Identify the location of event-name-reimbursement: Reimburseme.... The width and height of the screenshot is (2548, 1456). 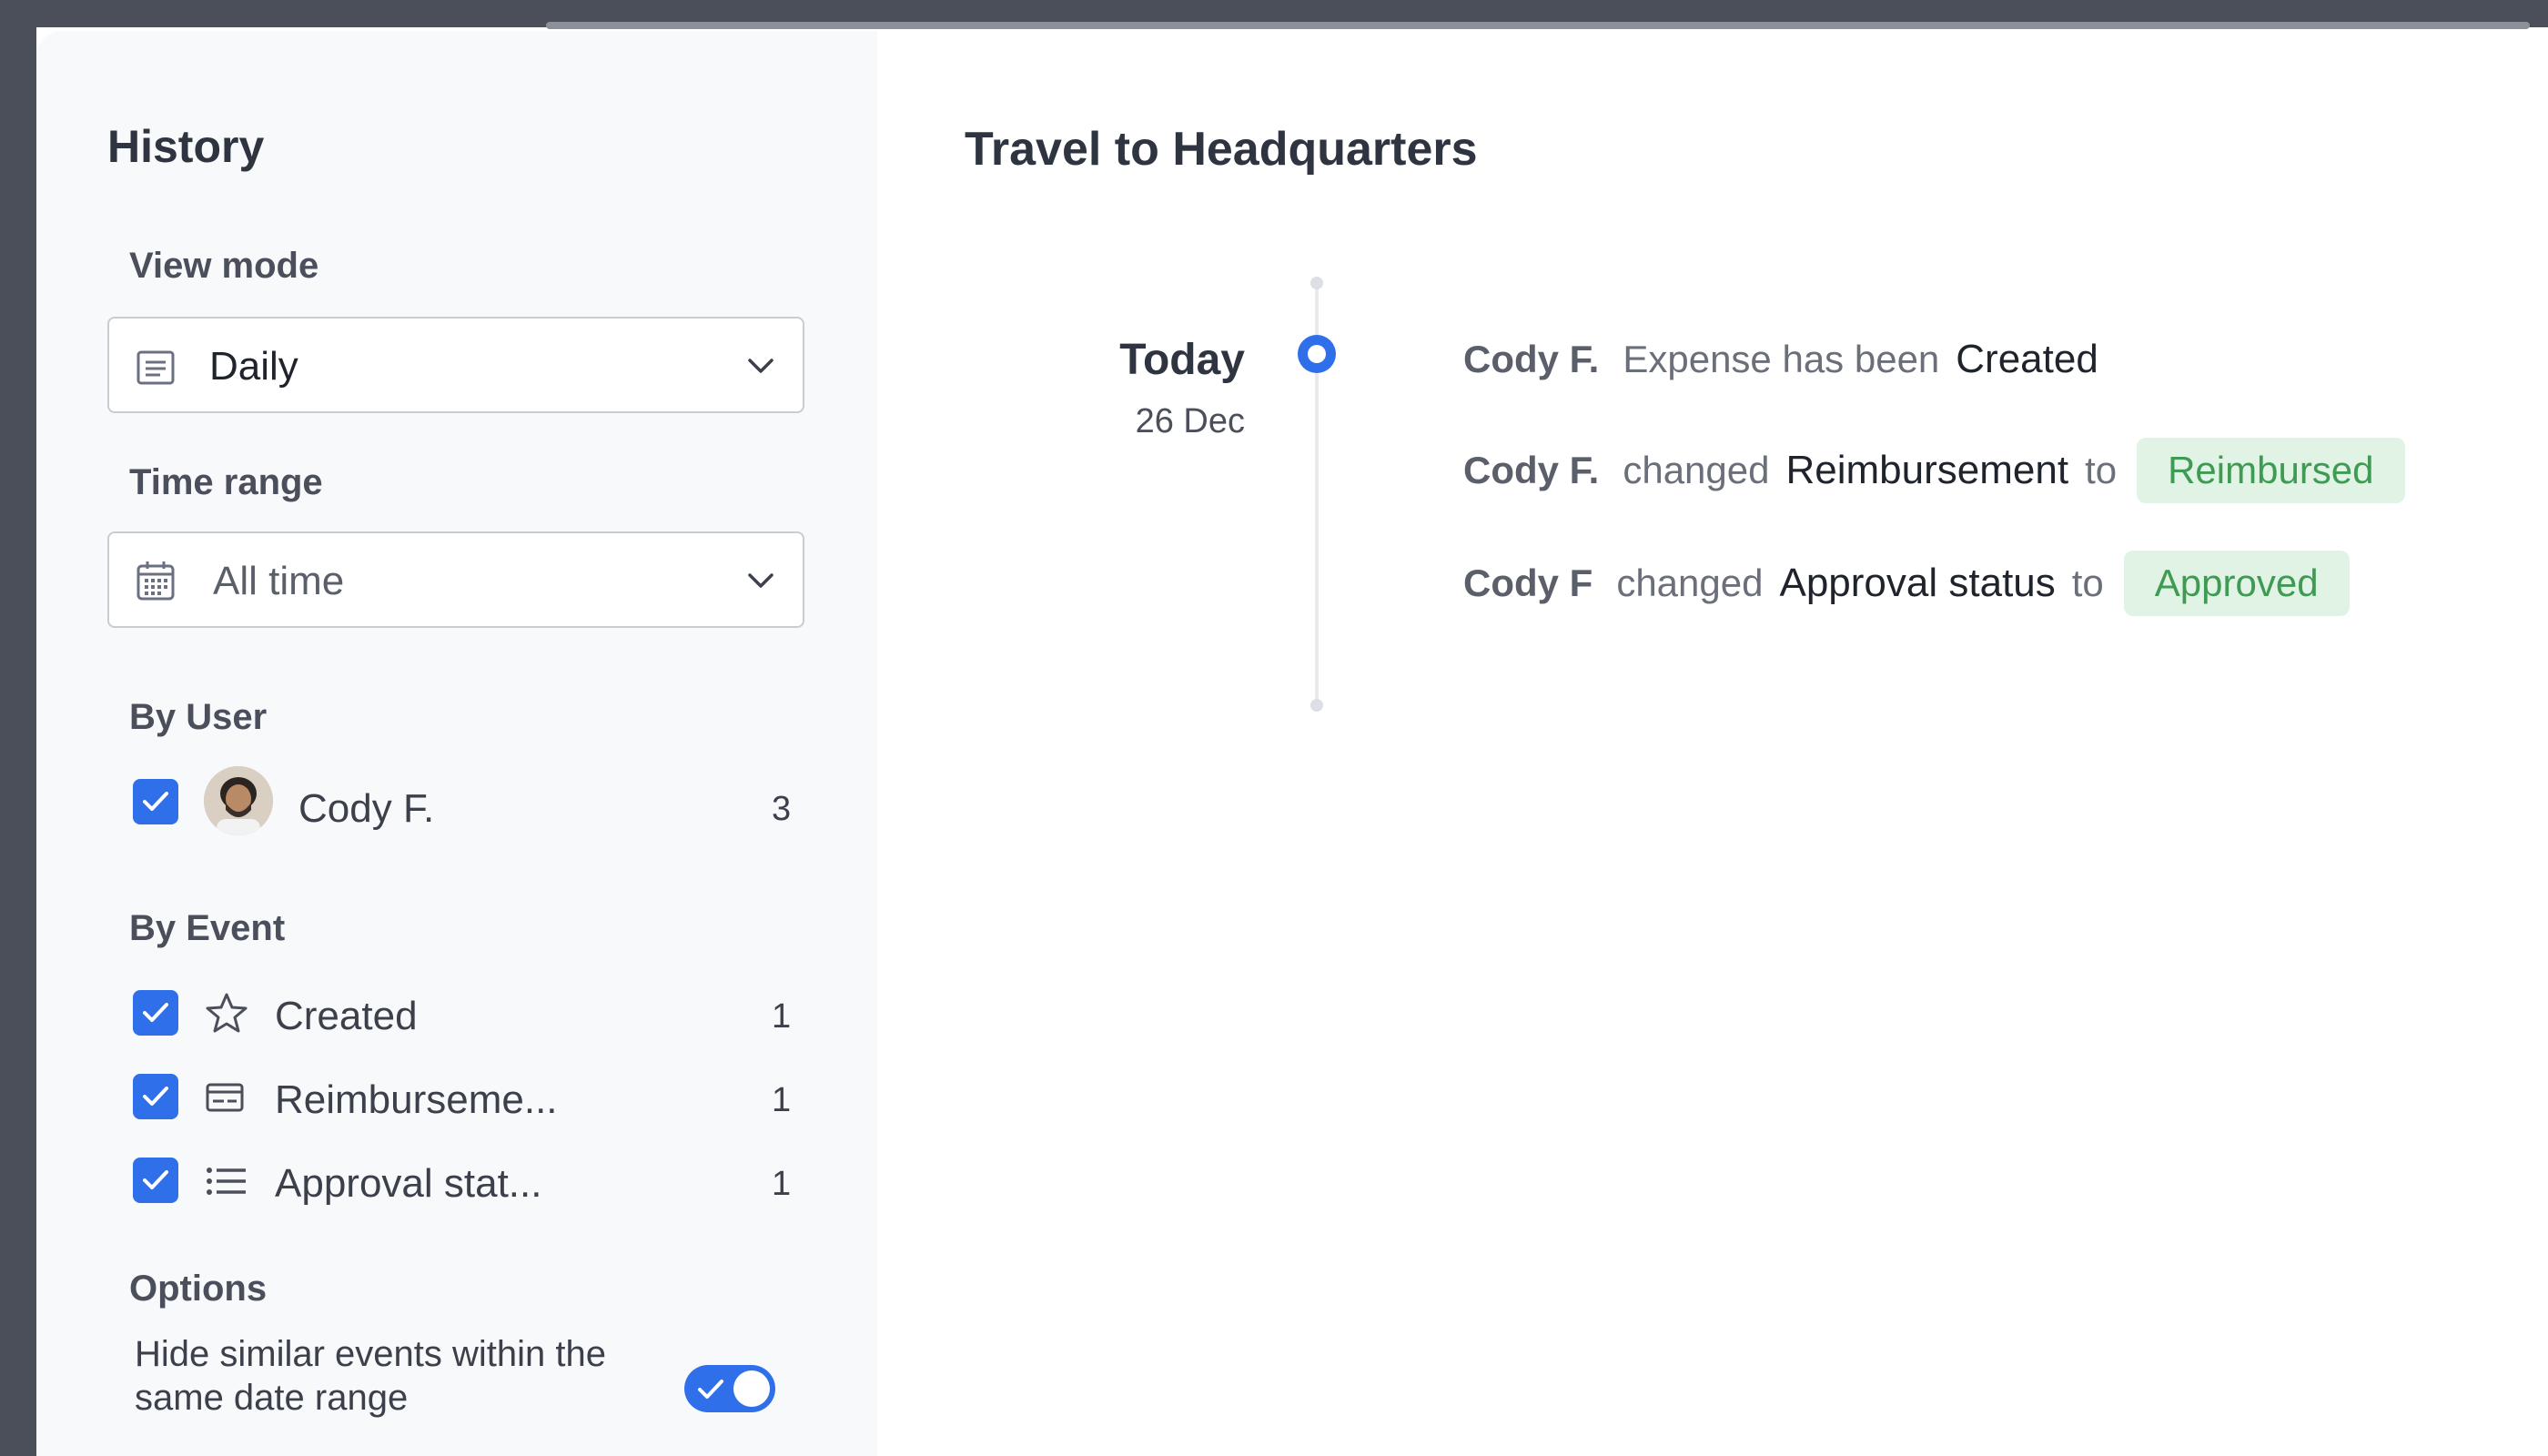
(417, 1100).